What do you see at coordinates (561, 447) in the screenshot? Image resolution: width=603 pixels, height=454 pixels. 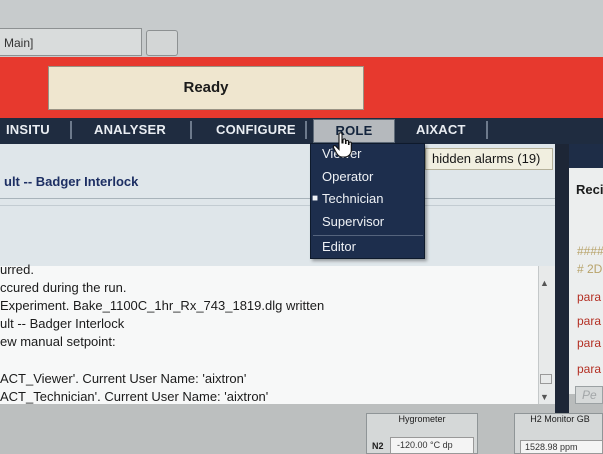 I see `h2-monitor-value: 1528.98 ppm` at bounding box center [561, 447].